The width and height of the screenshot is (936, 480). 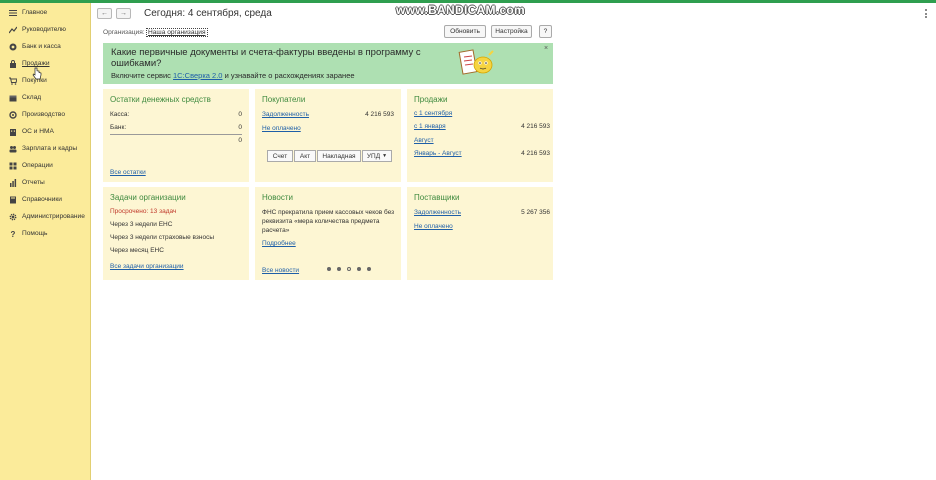 I want to click on sales-jan-aug-value: 4 216 593, so click(x=535, y=153).